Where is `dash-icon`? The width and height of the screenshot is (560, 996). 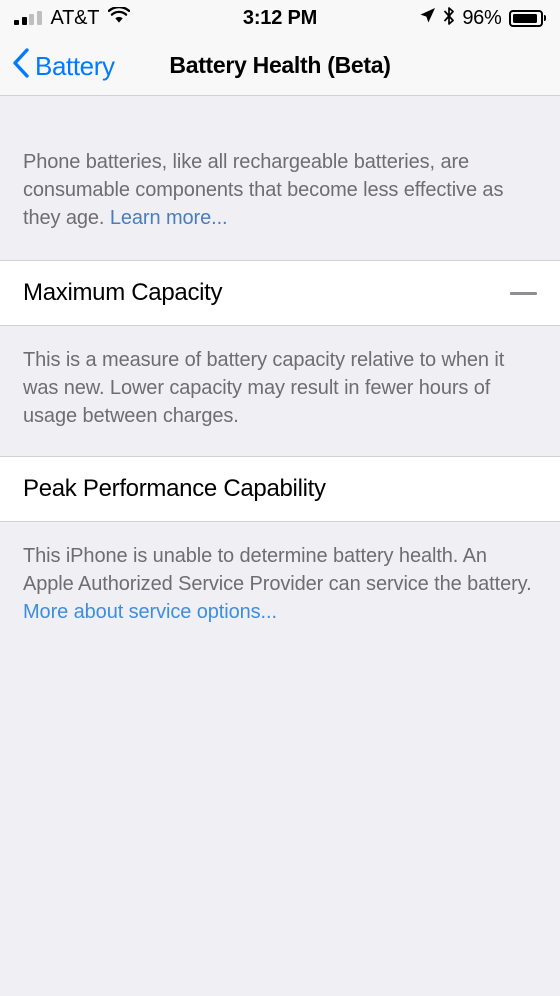
dash-icon is located at coordinates (523, 293).